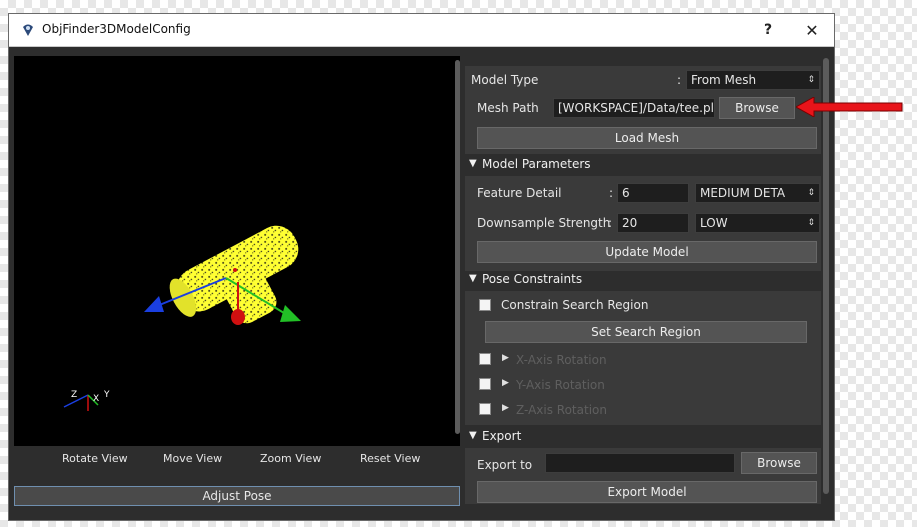 The image size is (917, 527). Describe the element at coordinates (634, 108) in the screenshot. I see `mesh-path-field: [WORKSPACE]/Data/tee.ply` at that location.